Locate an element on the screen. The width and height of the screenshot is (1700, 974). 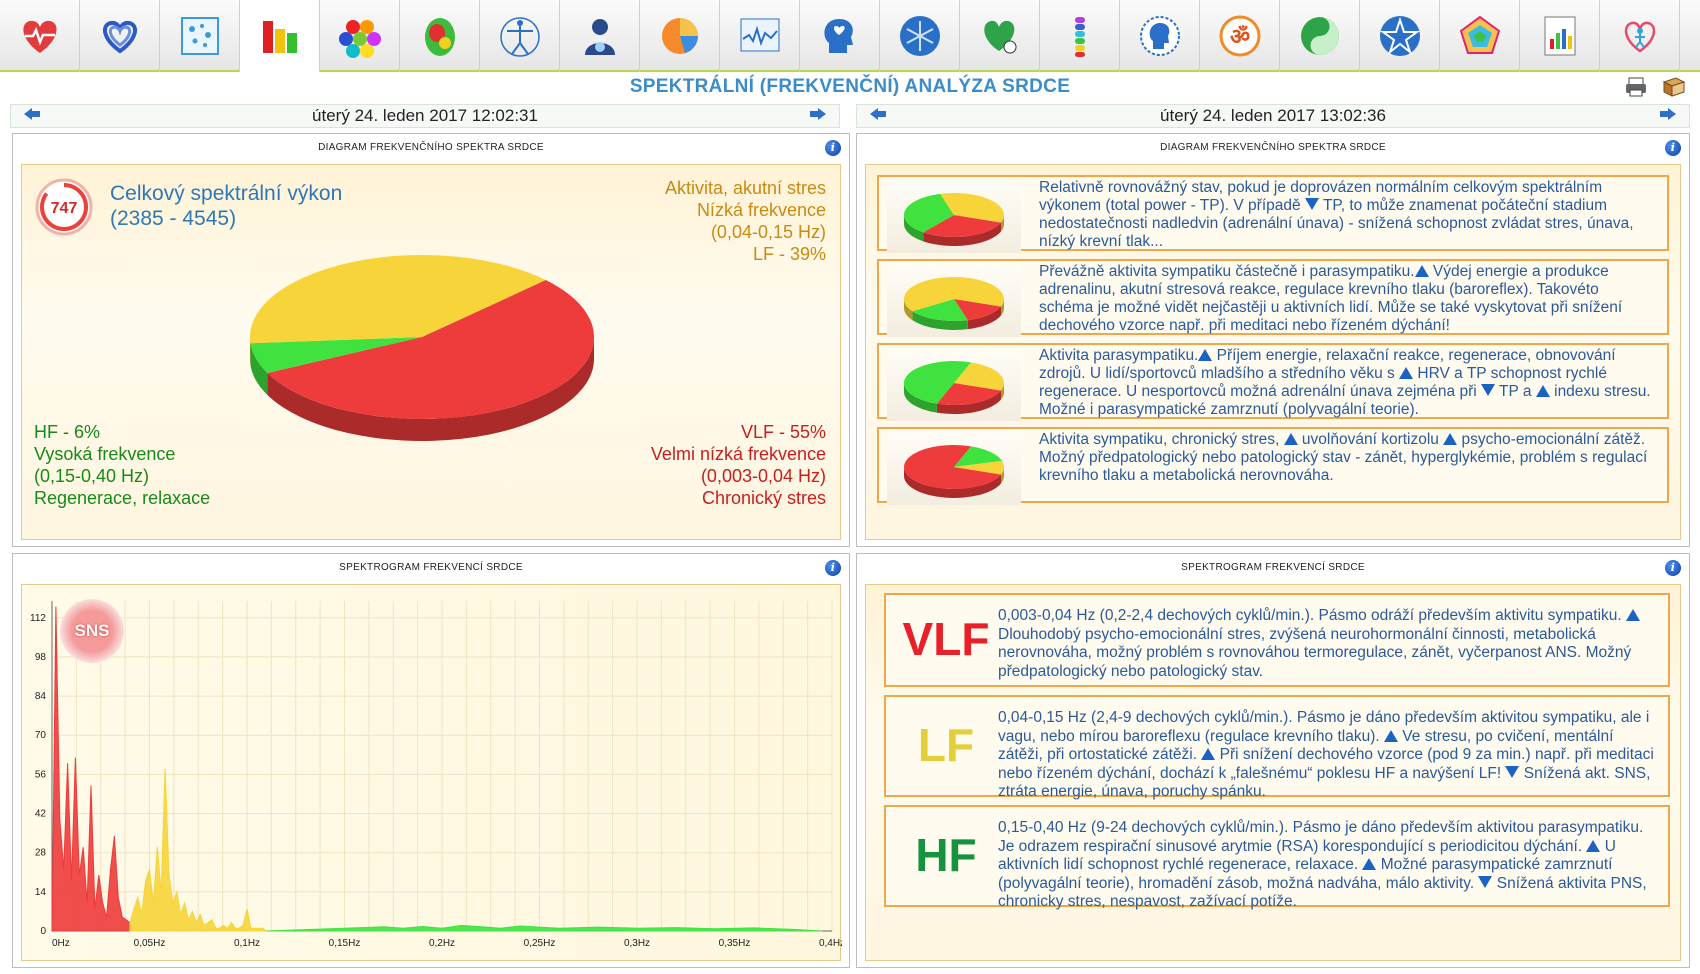
y-tick-label: 28 is located at coordinates (41, 853).